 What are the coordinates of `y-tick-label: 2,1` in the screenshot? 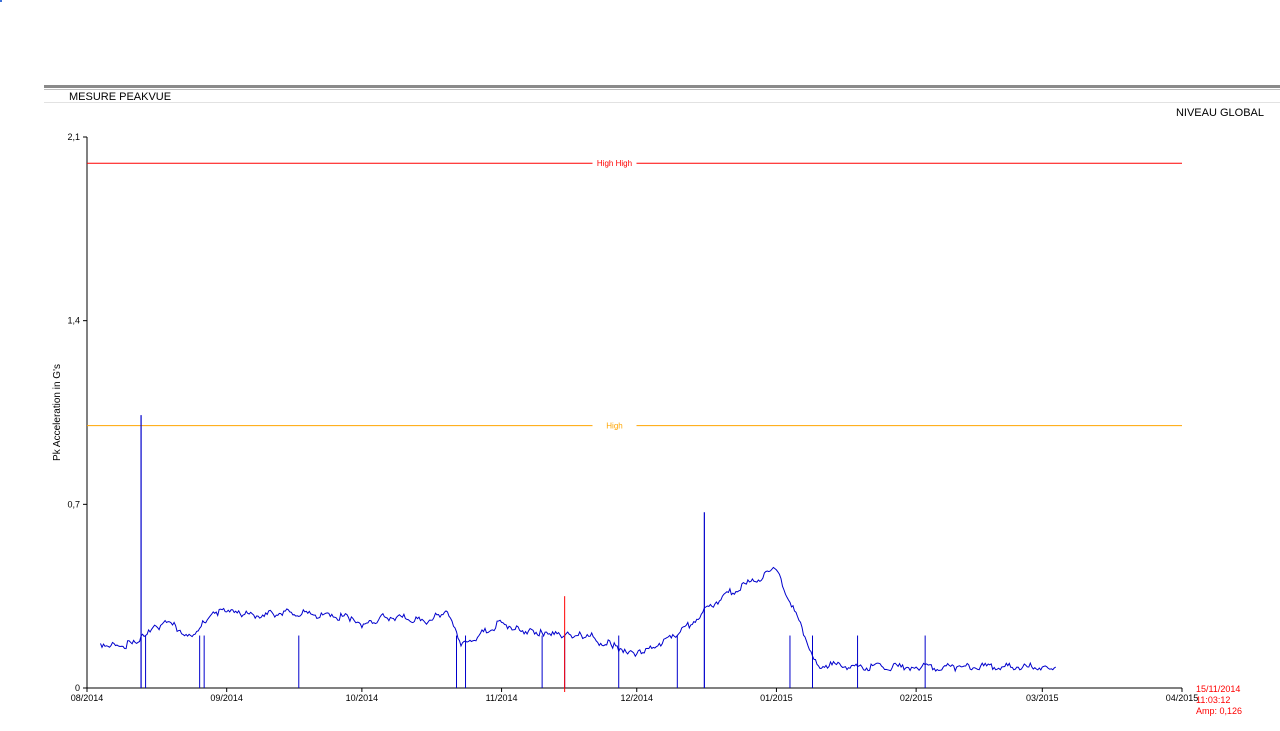 It's located at (73, 137).